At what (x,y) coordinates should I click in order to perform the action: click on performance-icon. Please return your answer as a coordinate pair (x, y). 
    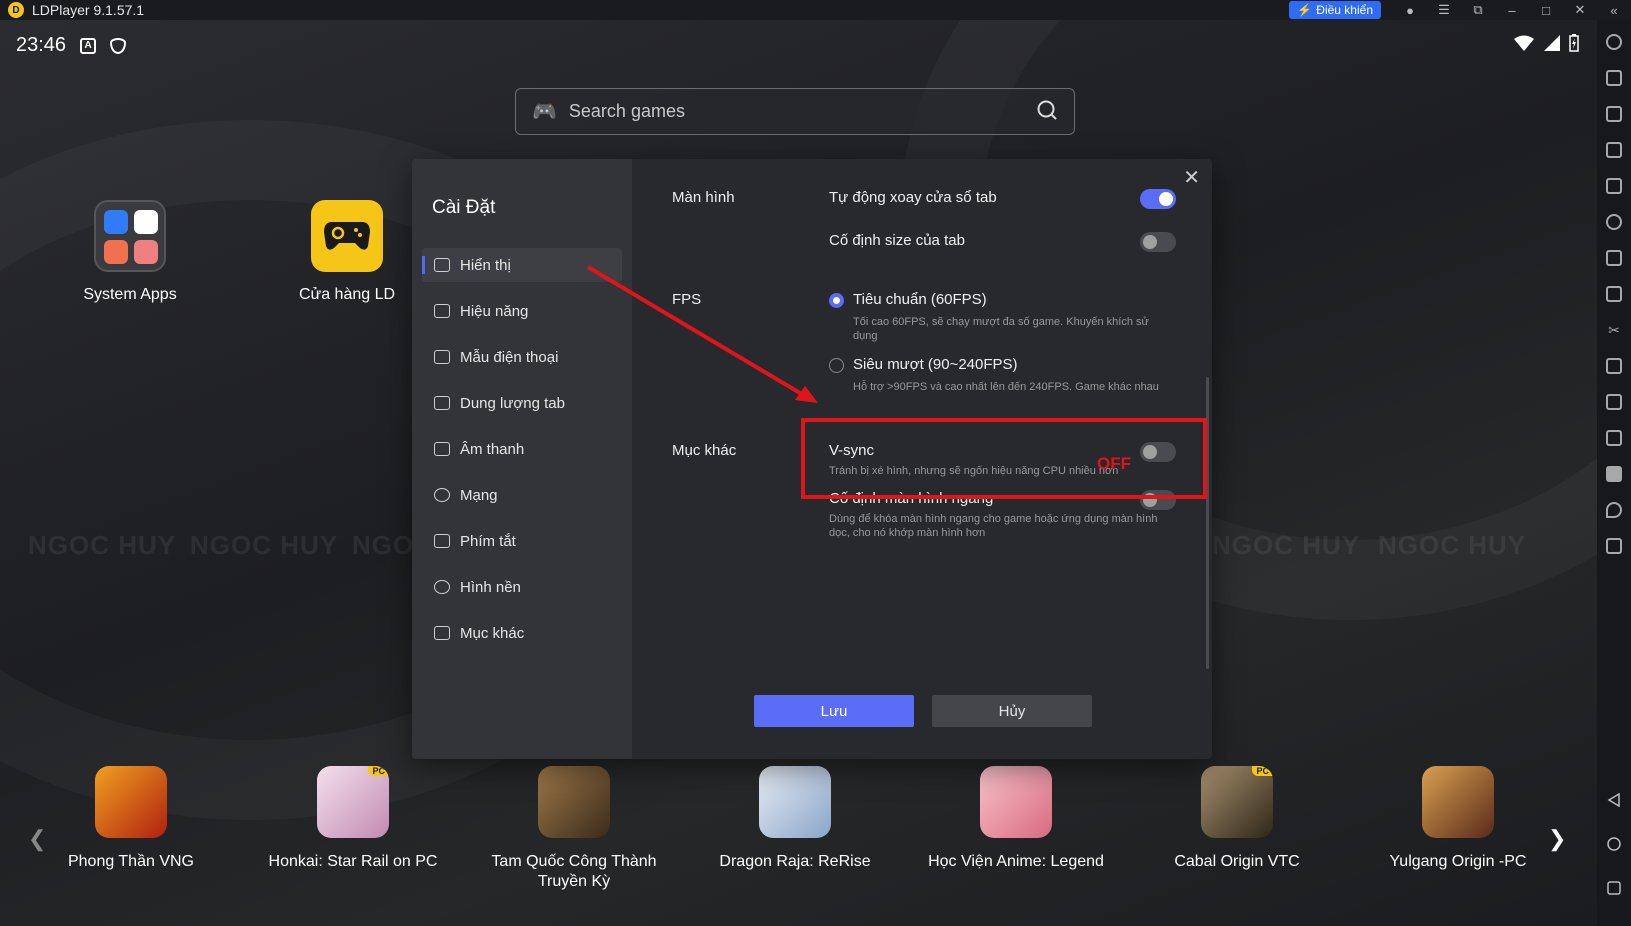
    Looking at the image, I should click on (442, 311).